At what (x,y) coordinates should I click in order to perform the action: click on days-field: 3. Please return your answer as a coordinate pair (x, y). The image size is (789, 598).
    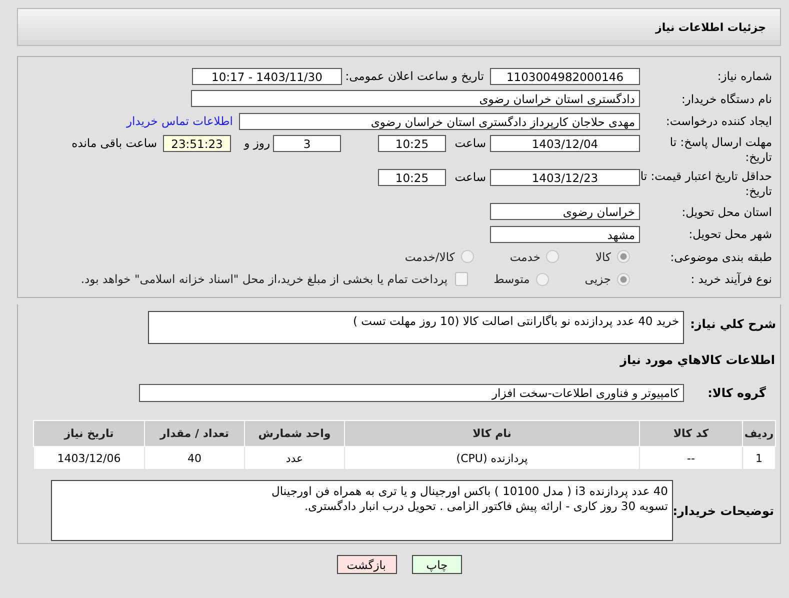
    Looking at the image, I should click on (307, 143).